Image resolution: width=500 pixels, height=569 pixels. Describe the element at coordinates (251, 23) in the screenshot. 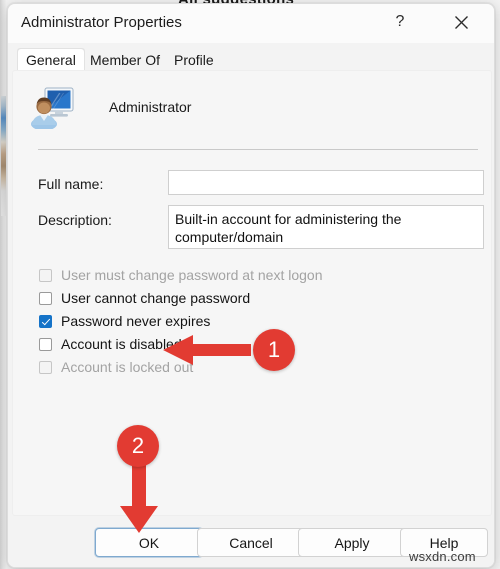

I see `dialog-titlebar: Administrator Properties ?` at that location.